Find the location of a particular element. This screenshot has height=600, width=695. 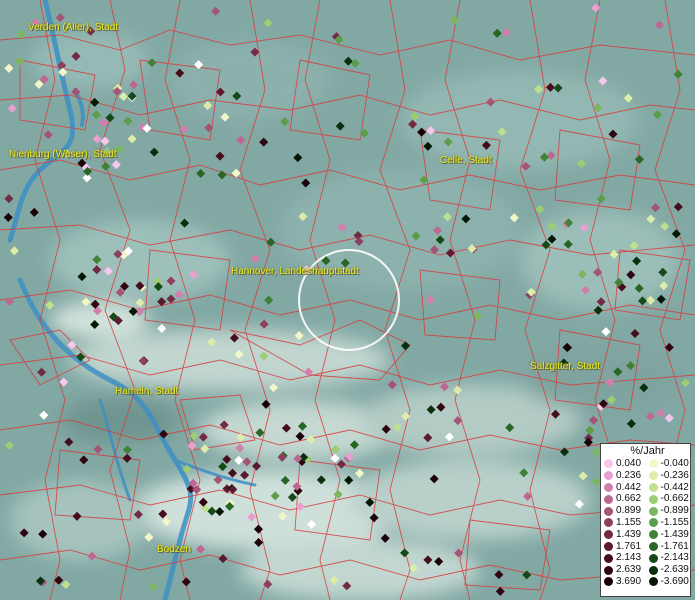

legend-entry-positive: 2.639 is located at coordinates (623, 570).